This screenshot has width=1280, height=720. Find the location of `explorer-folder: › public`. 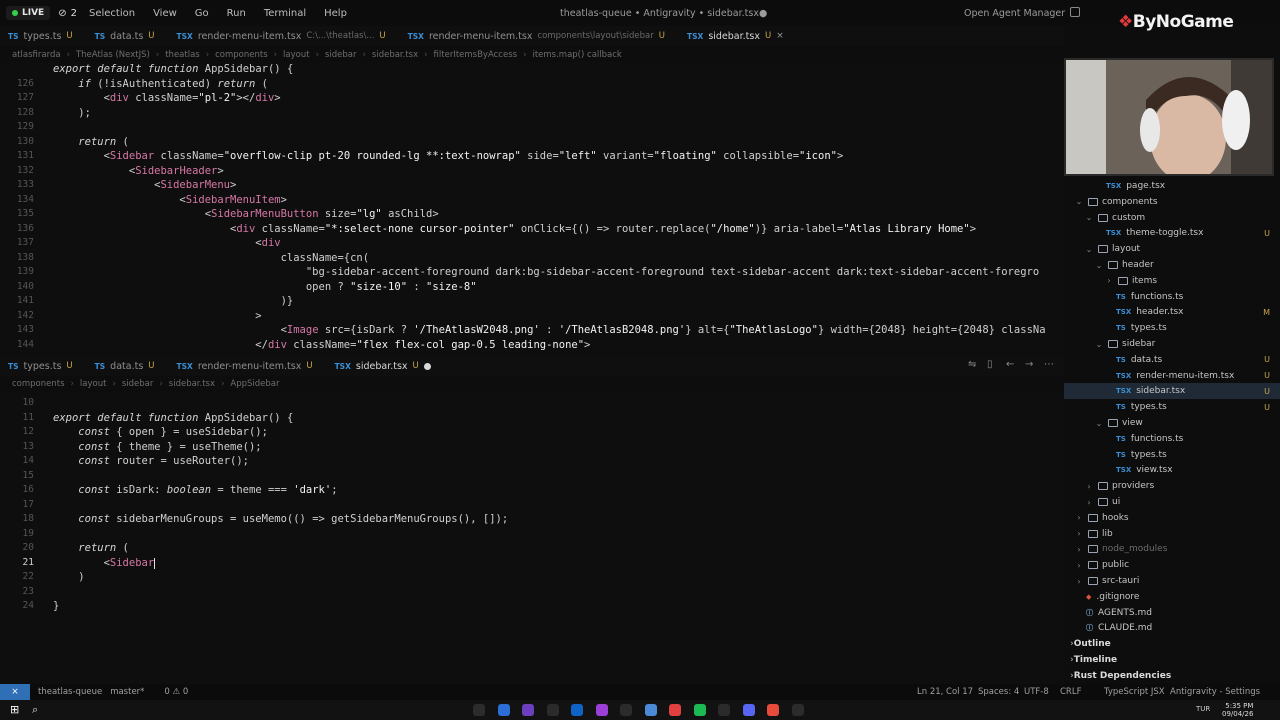

explorer-folder: › public is located at coordinates (1172, 565).